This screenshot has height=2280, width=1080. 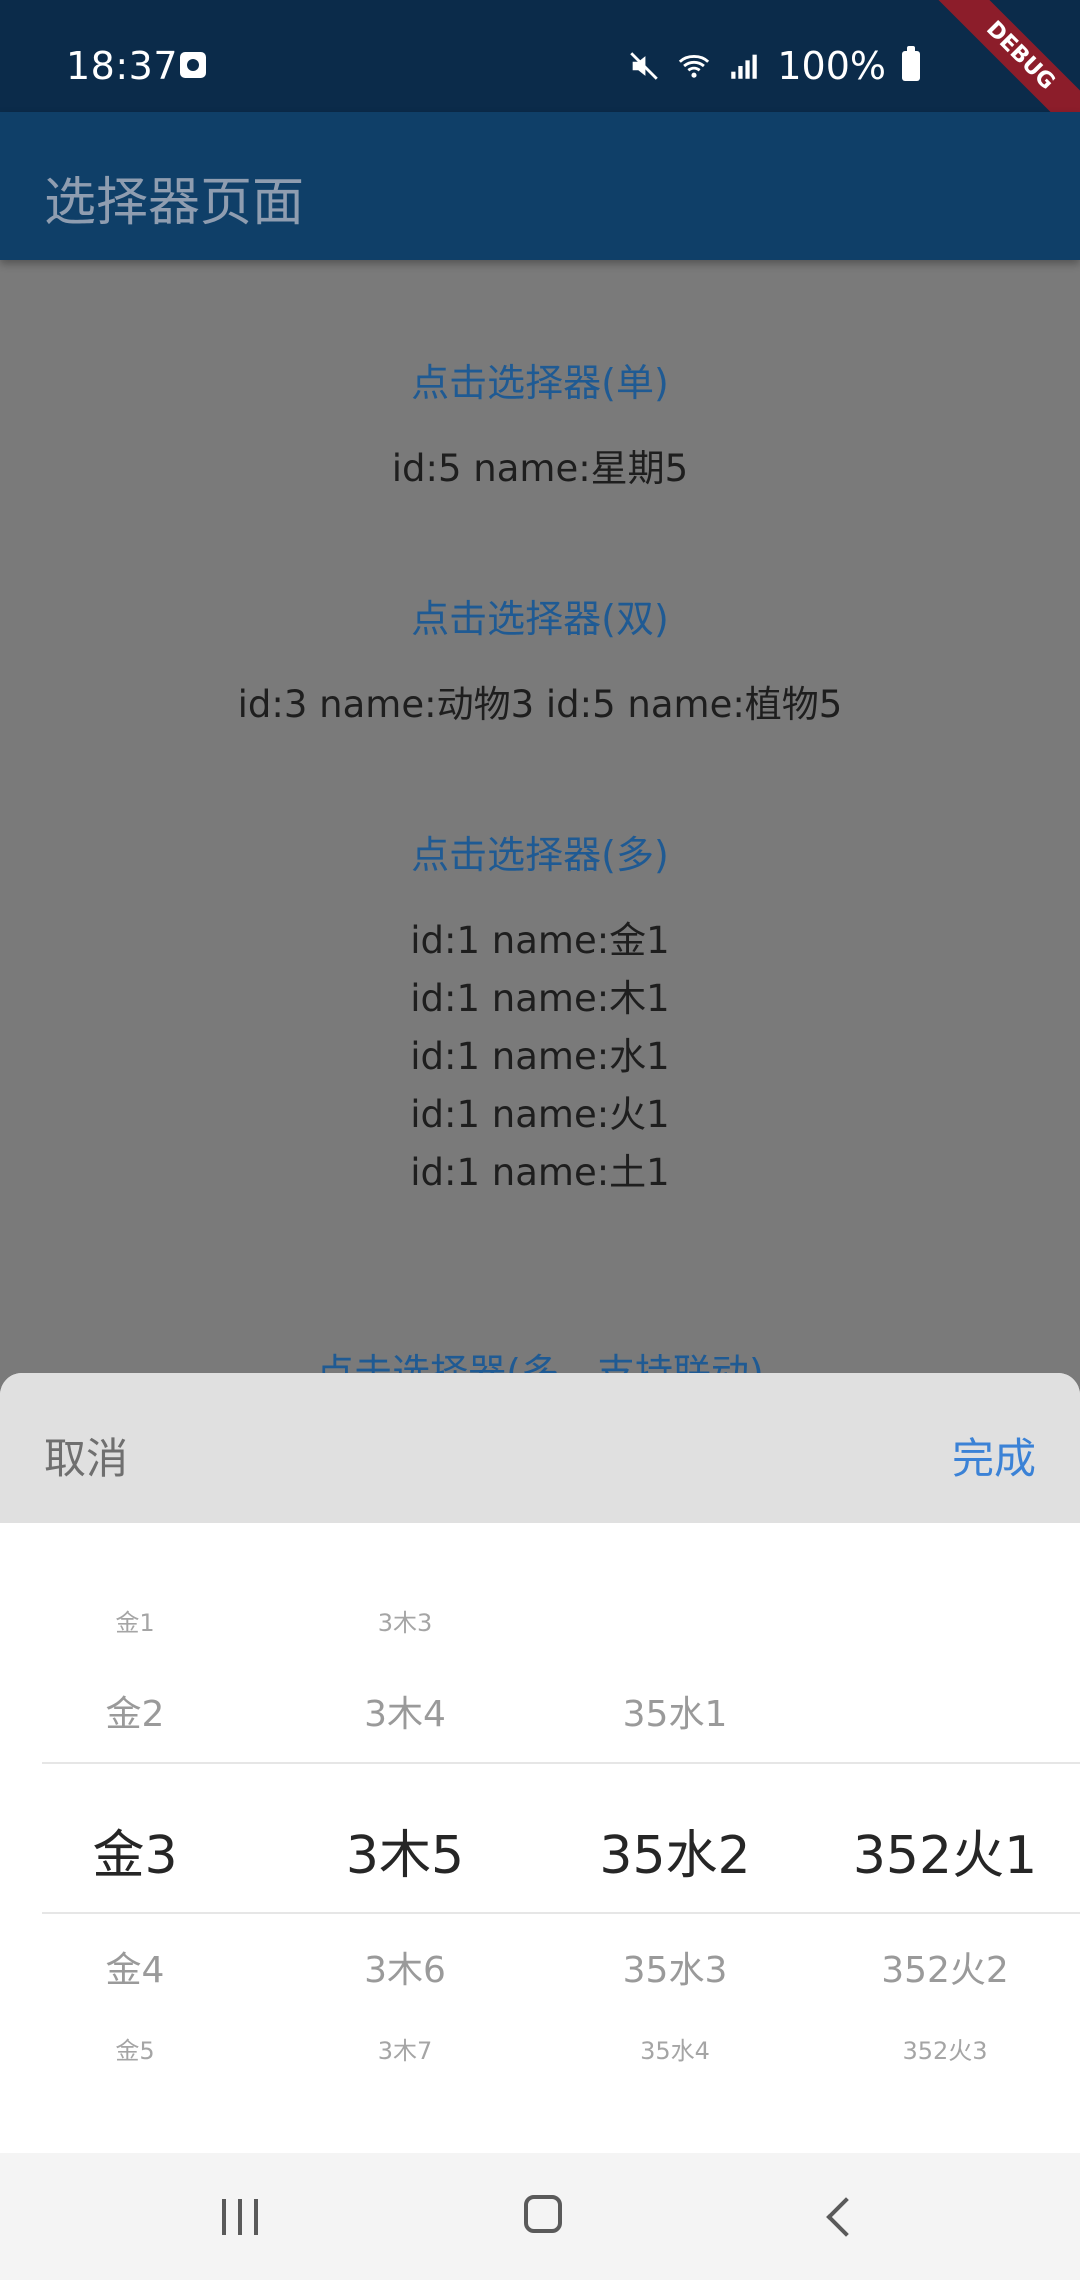 What do you see at coordinates (135, 2048) in the screenshot?
I see `picker-item: 金5` at bounding box center [135, 2048].